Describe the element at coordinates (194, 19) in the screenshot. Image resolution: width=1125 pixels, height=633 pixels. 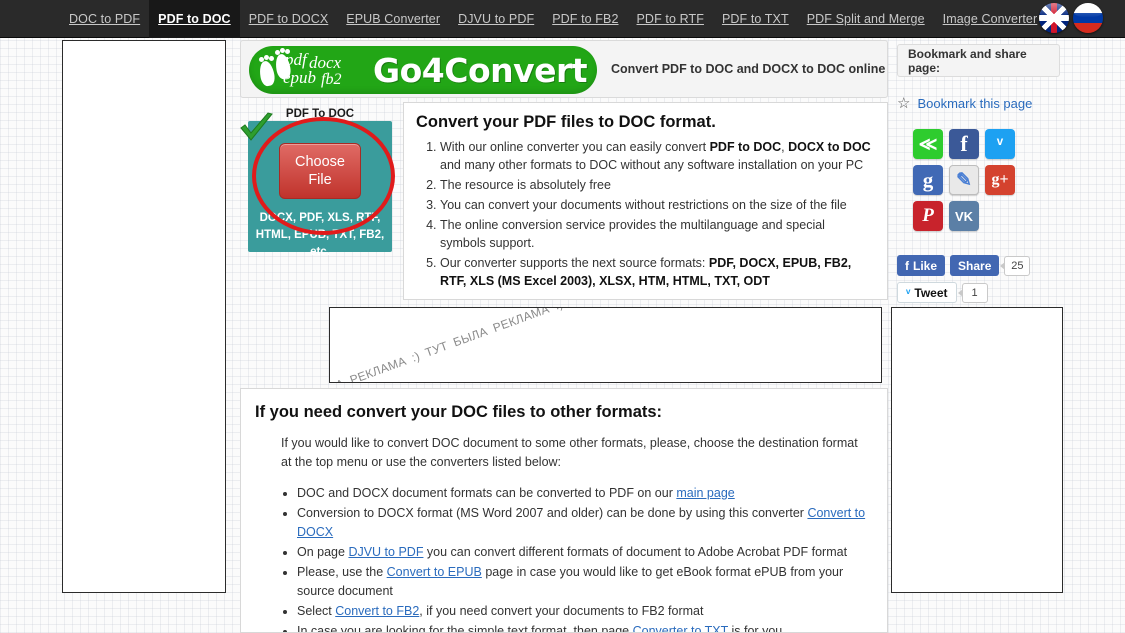
I see `nav-item-pdf-to-doc: PDF to DOC` at that location.